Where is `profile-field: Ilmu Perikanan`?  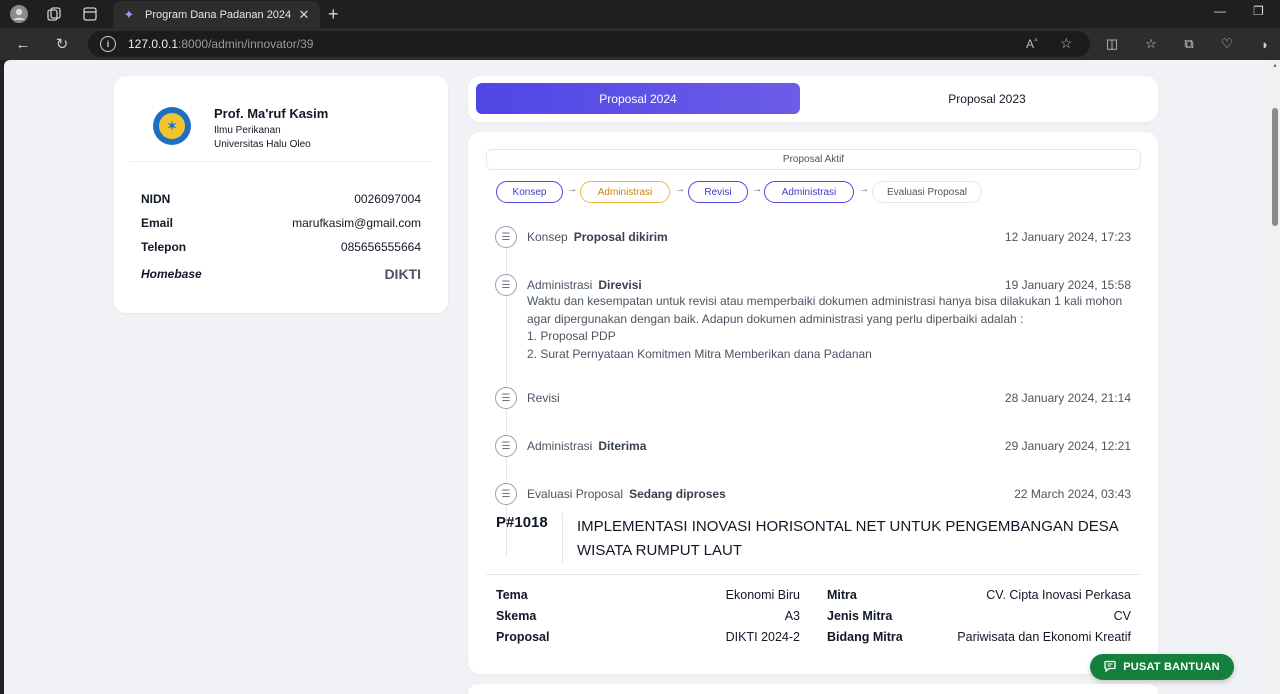
profile-field: Ilmu Perikanan is located at coordinates (247, 130).